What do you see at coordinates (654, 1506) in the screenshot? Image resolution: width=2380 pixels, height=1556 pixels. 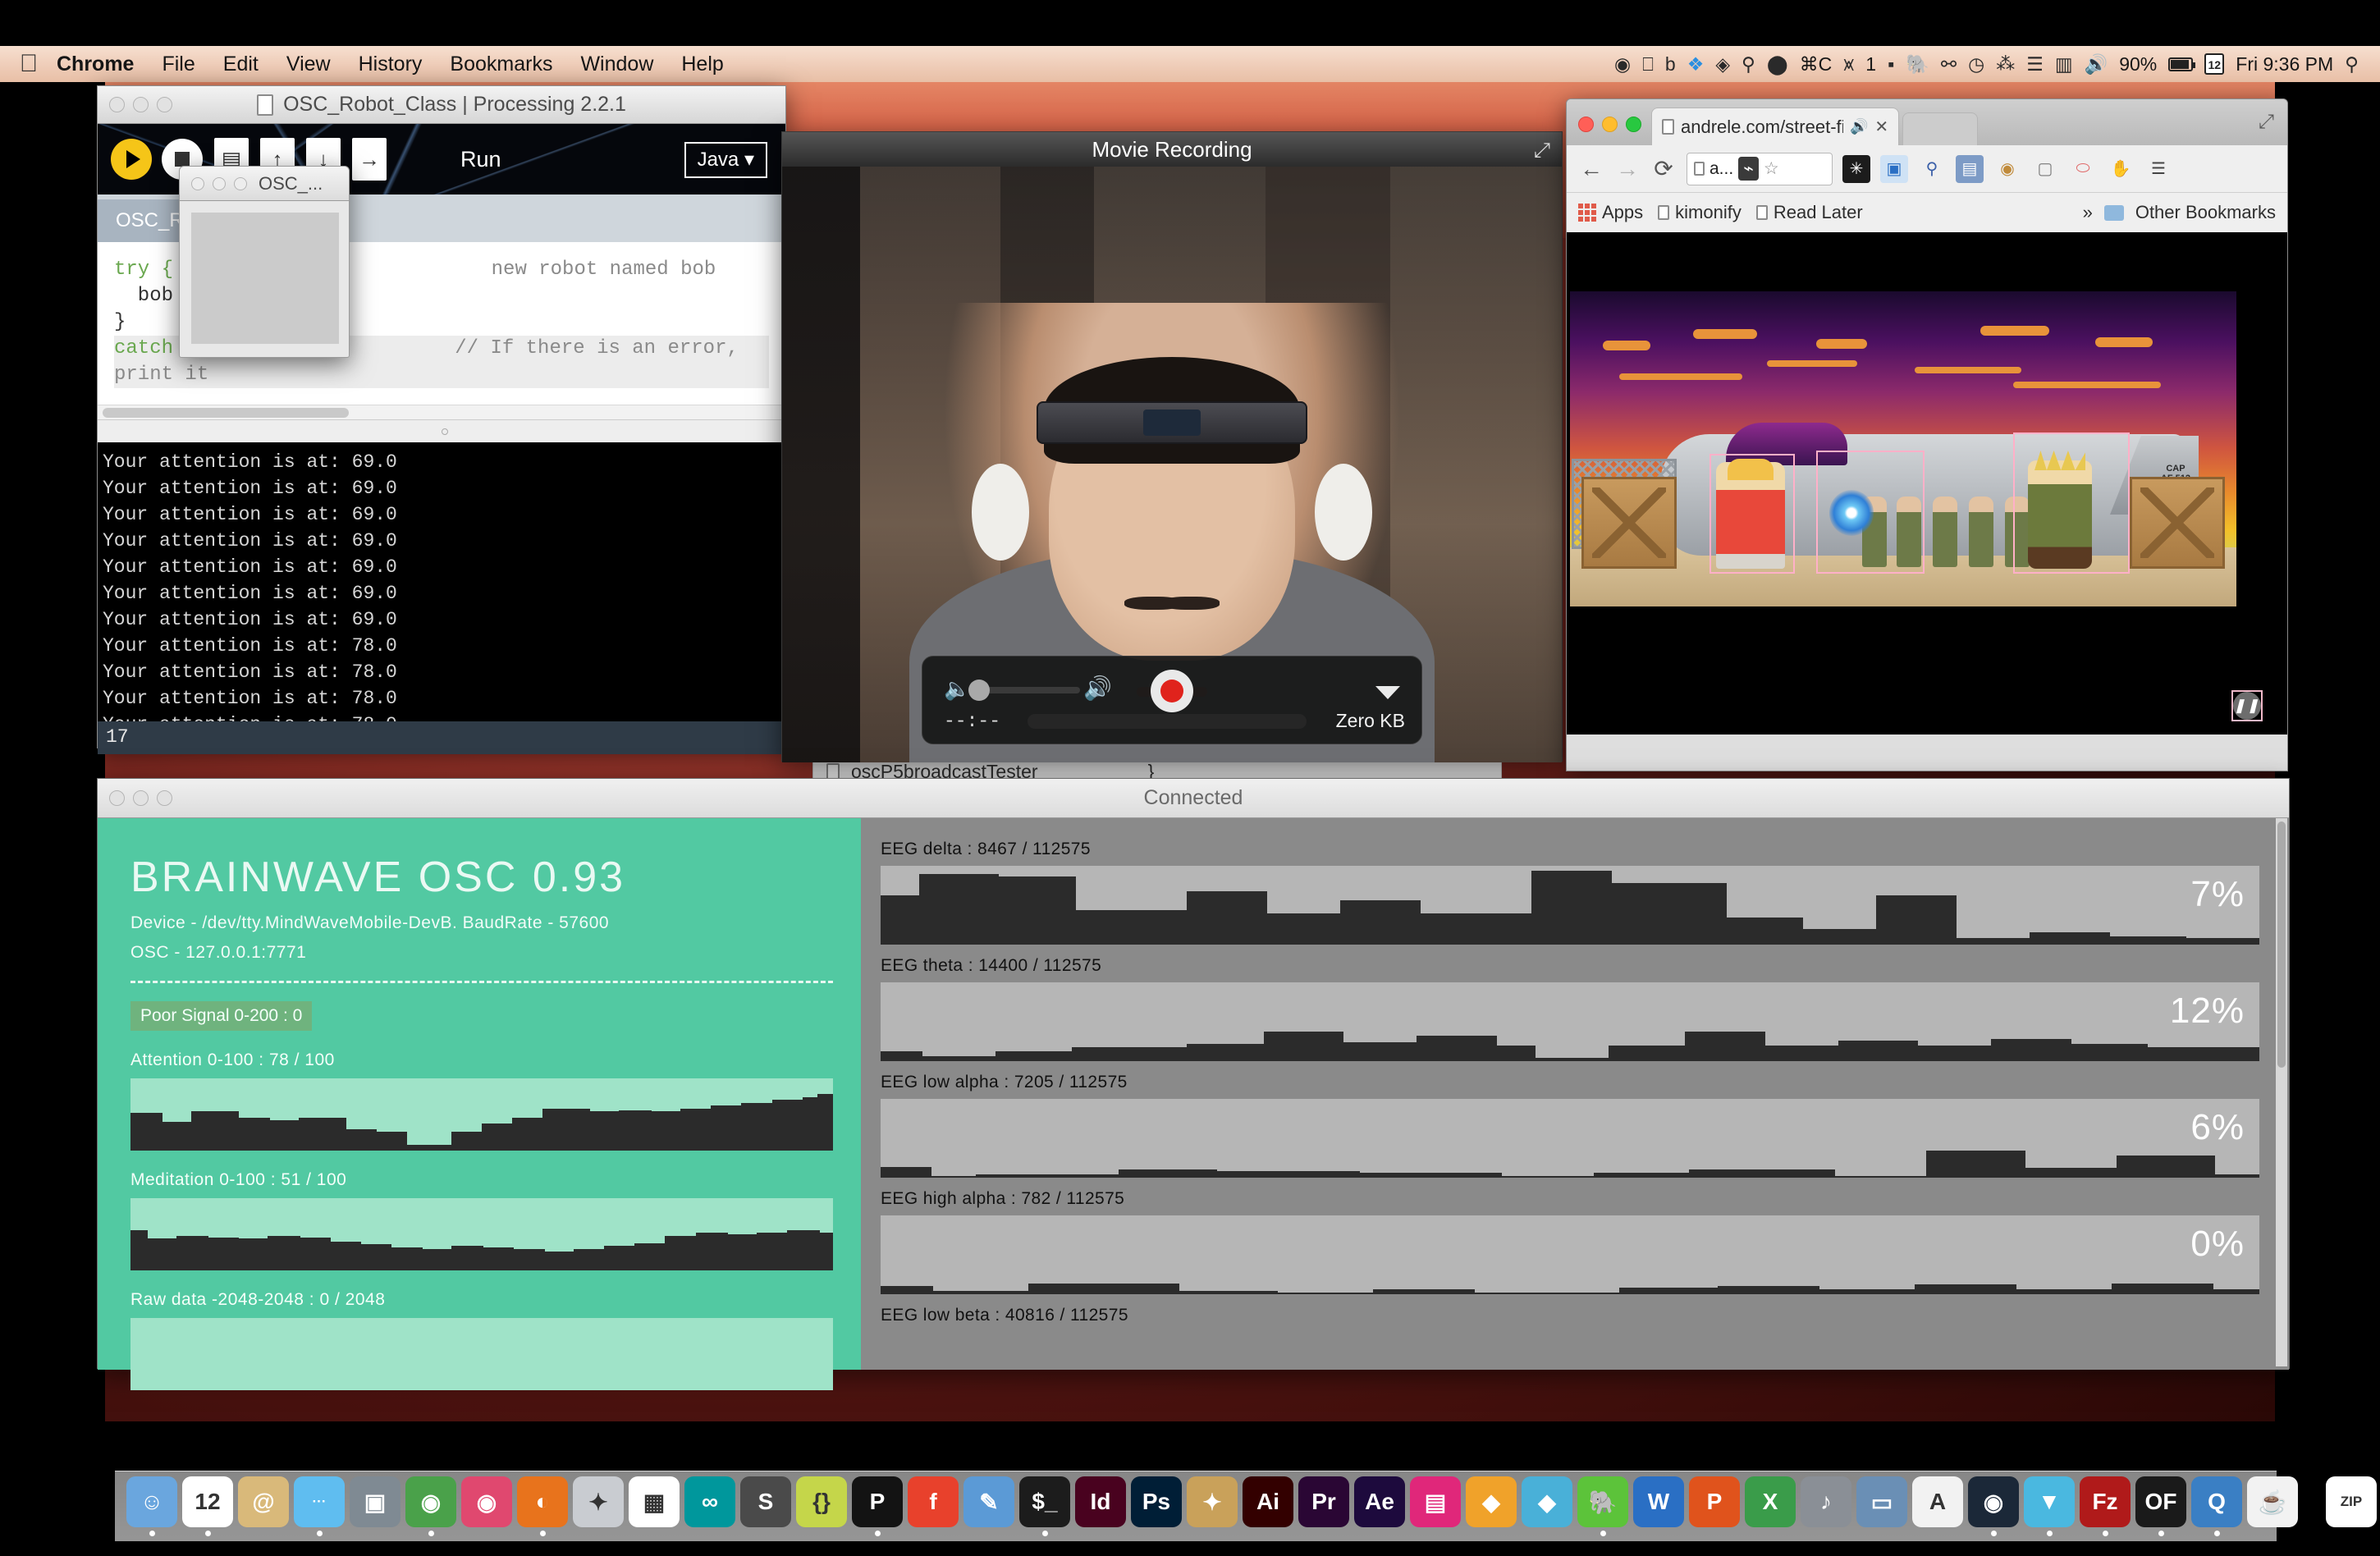 I see `dock-item-launchpad: ▦` at bounding box center [654, 1506].